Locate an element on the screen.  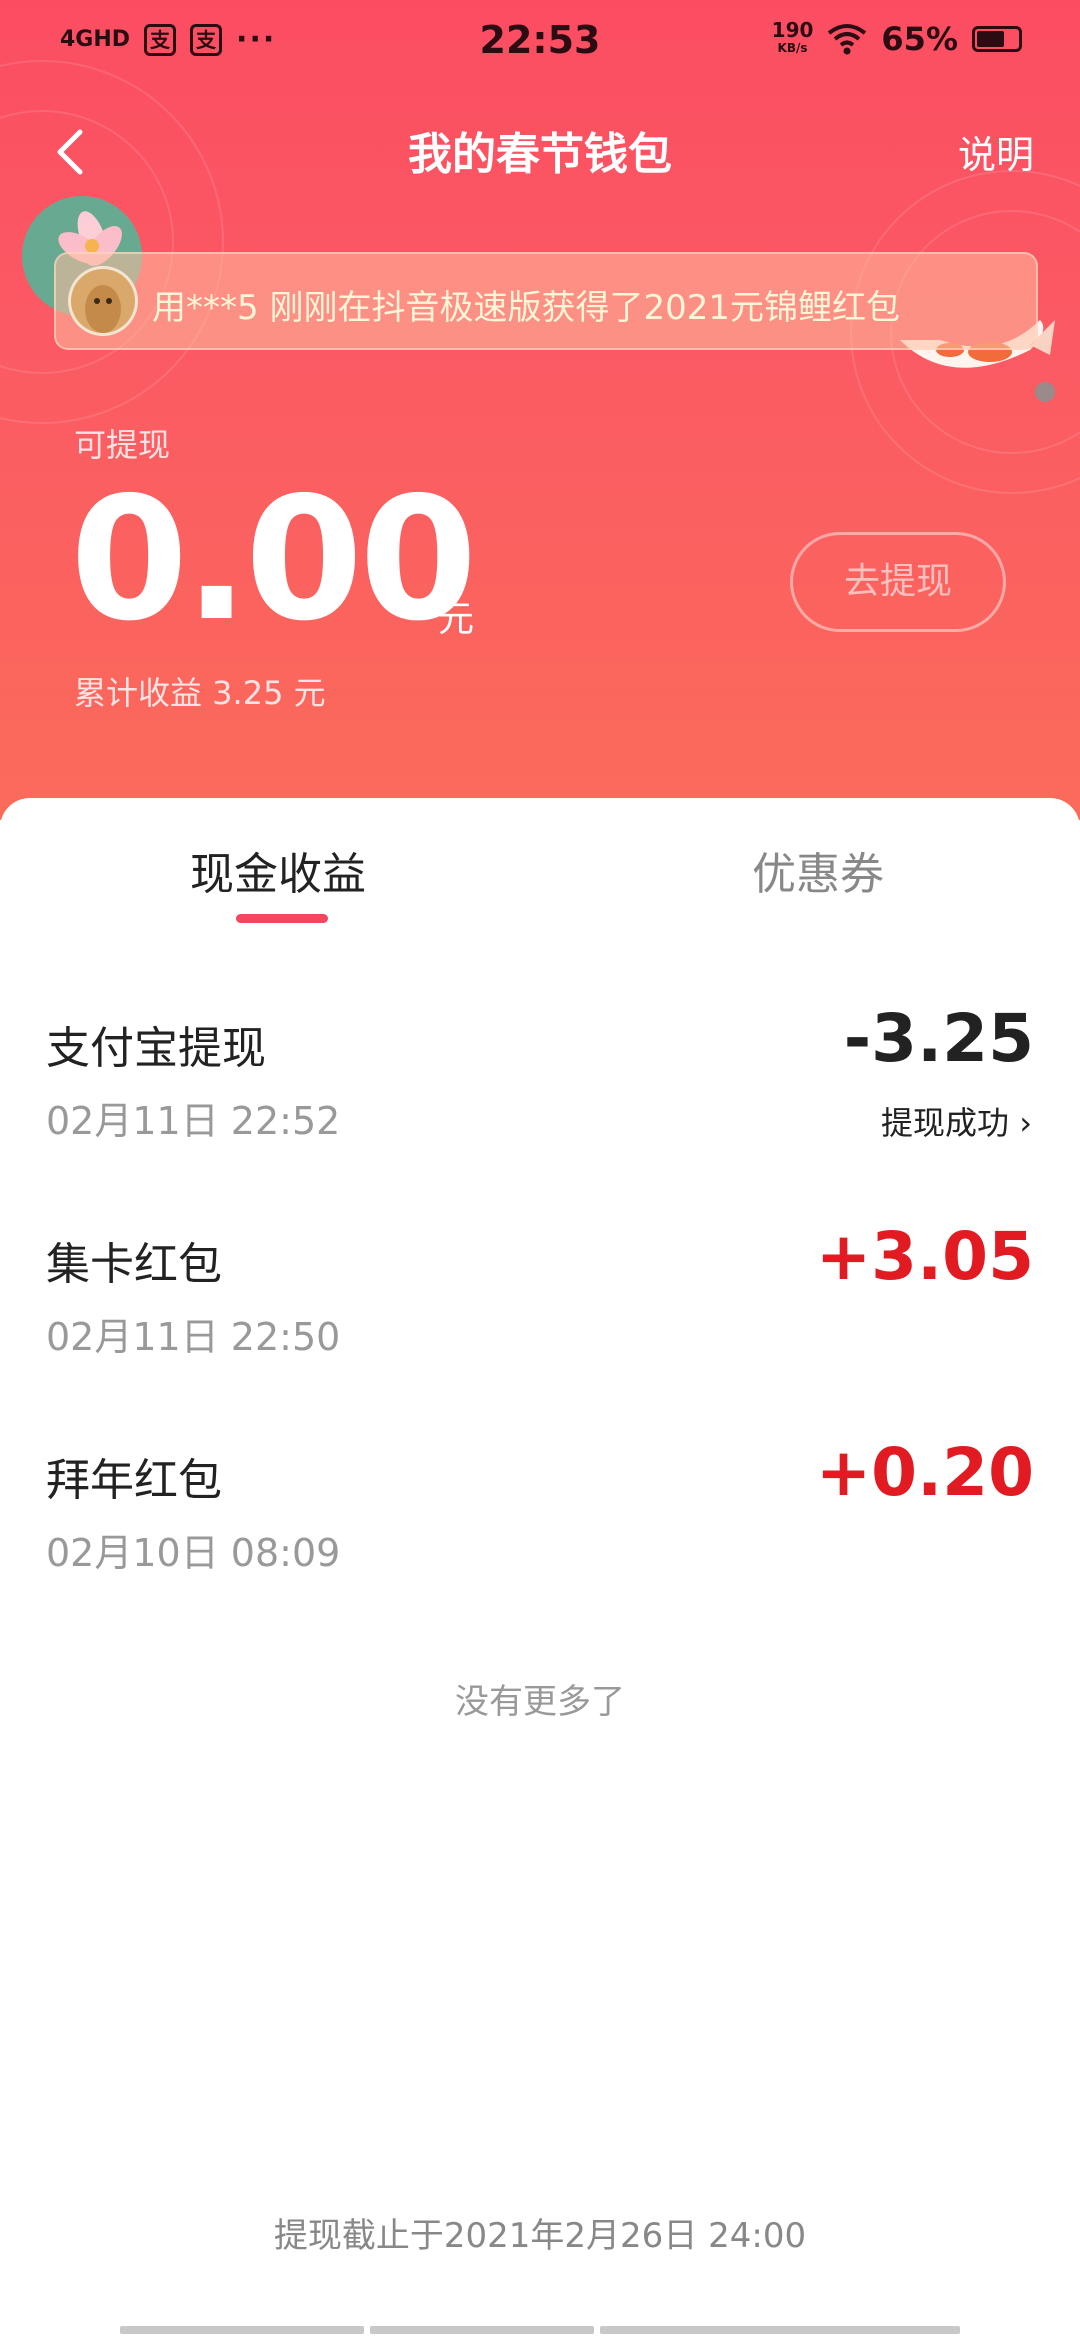
battery-icon is located at coordinates (997, 39).